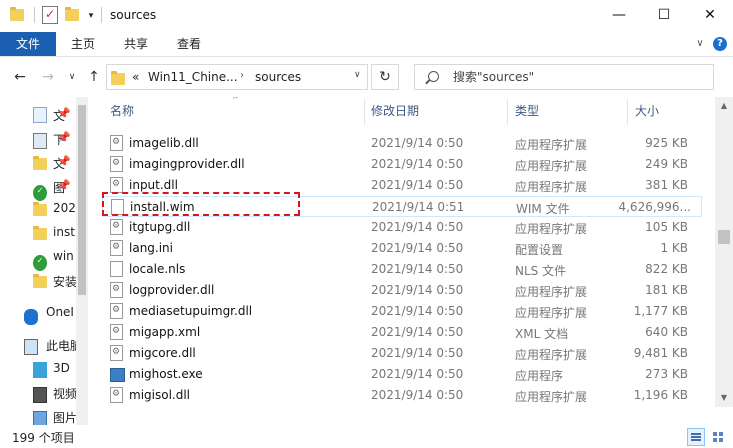  Describe the element at coordinates (700, 44) in the screenshot. I see `expand-ribbon-icon: ∨` at that location.